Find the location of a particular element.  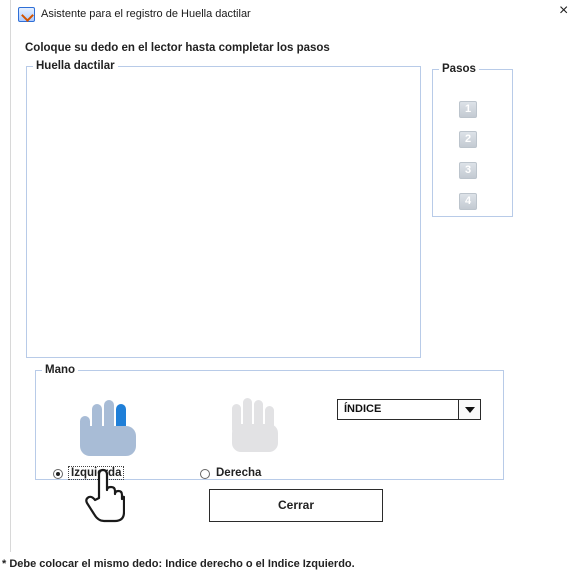

finger-select-value: ÍNDICE is located at coordinates (363, 409).